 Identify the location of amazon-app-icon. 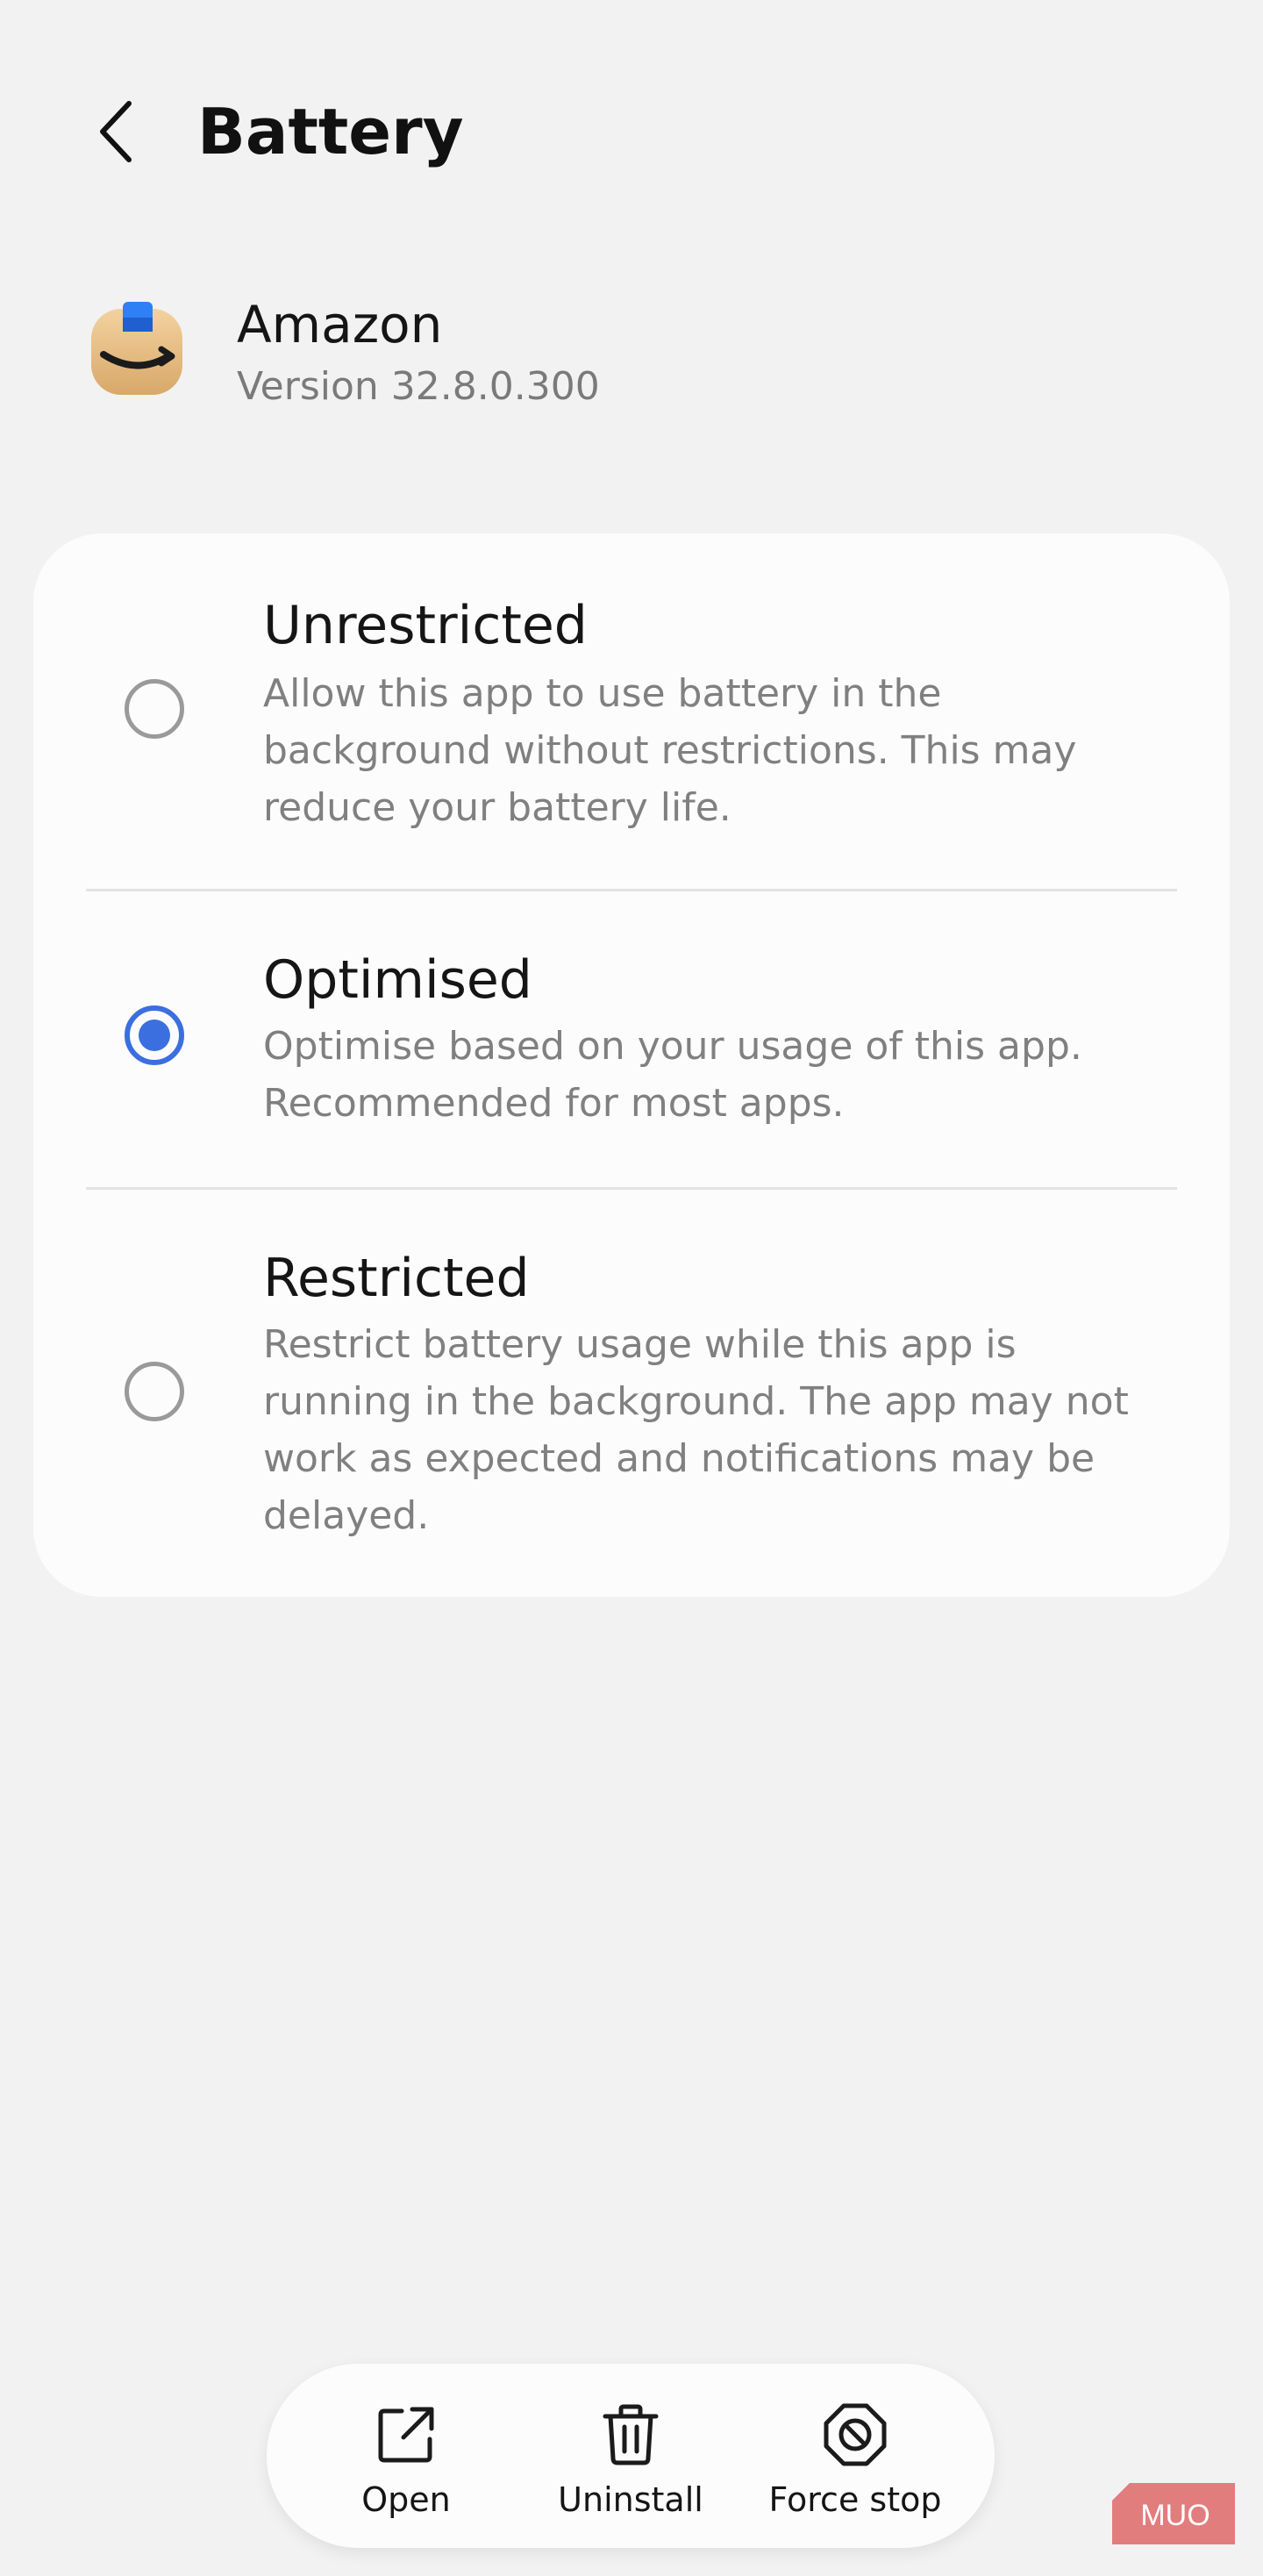
(136, 348).